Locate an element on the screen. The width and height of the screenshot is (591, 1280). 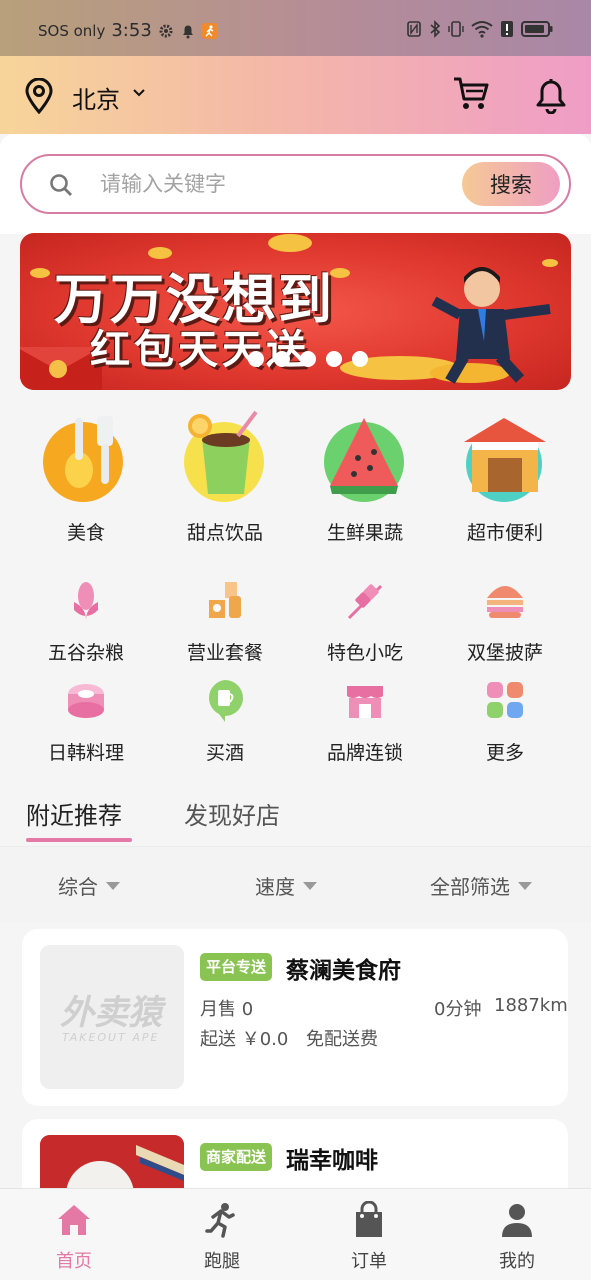
category-alcohol: 买酒 is located at coordinates (225, 721).